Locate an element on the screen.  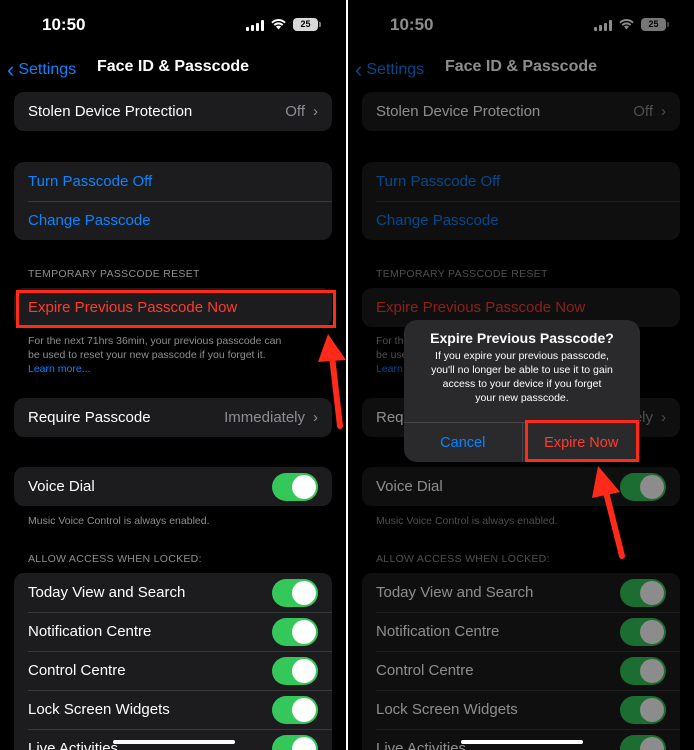
alert-message-line: access to your device if you forget is located at coordinates (522, 384).